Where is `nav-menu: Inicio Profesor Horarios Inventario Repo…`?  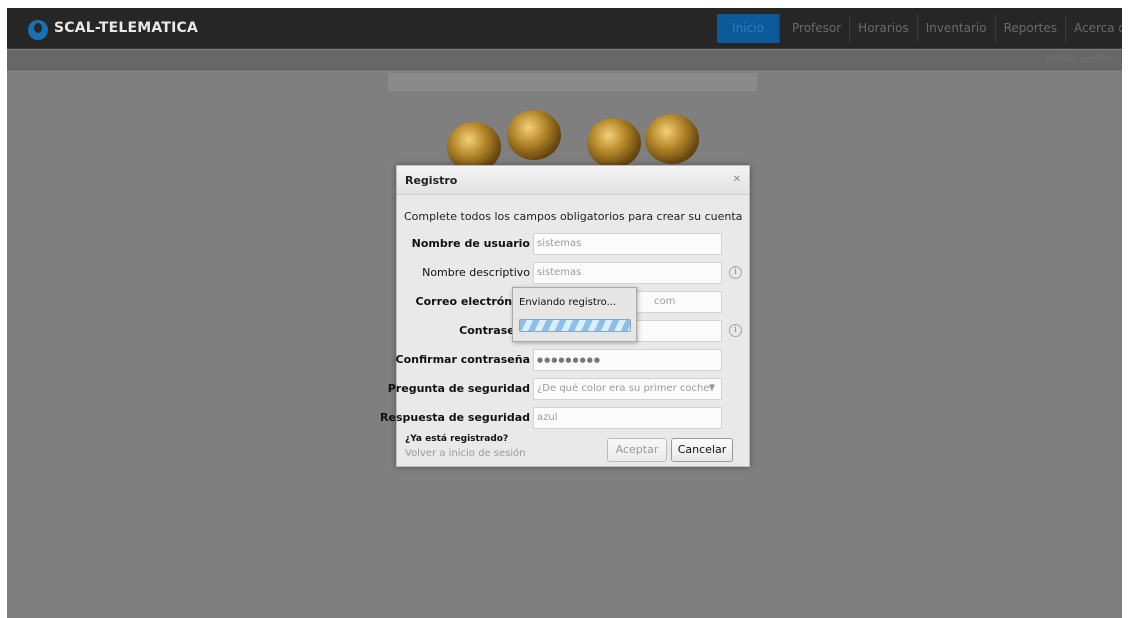 nav-menu: Inicio Profesor Horarios Inventario Repo… is located at coordinates (919, 28).